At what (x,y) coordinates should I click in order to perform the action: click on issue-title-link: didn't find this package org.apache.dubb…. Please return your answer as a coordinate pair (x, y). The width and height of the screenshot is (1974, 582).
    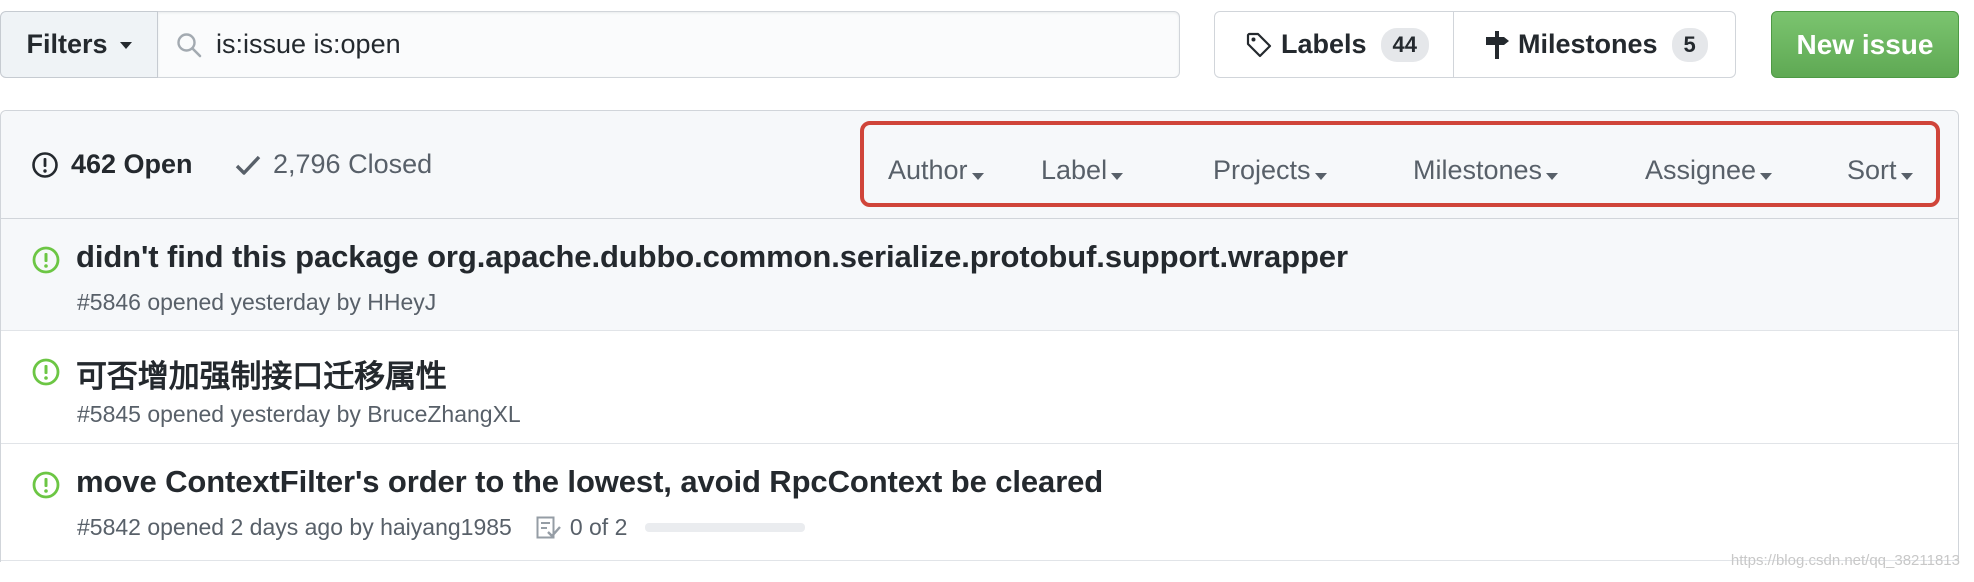
    Looking at the image, I should click on (712, 257).